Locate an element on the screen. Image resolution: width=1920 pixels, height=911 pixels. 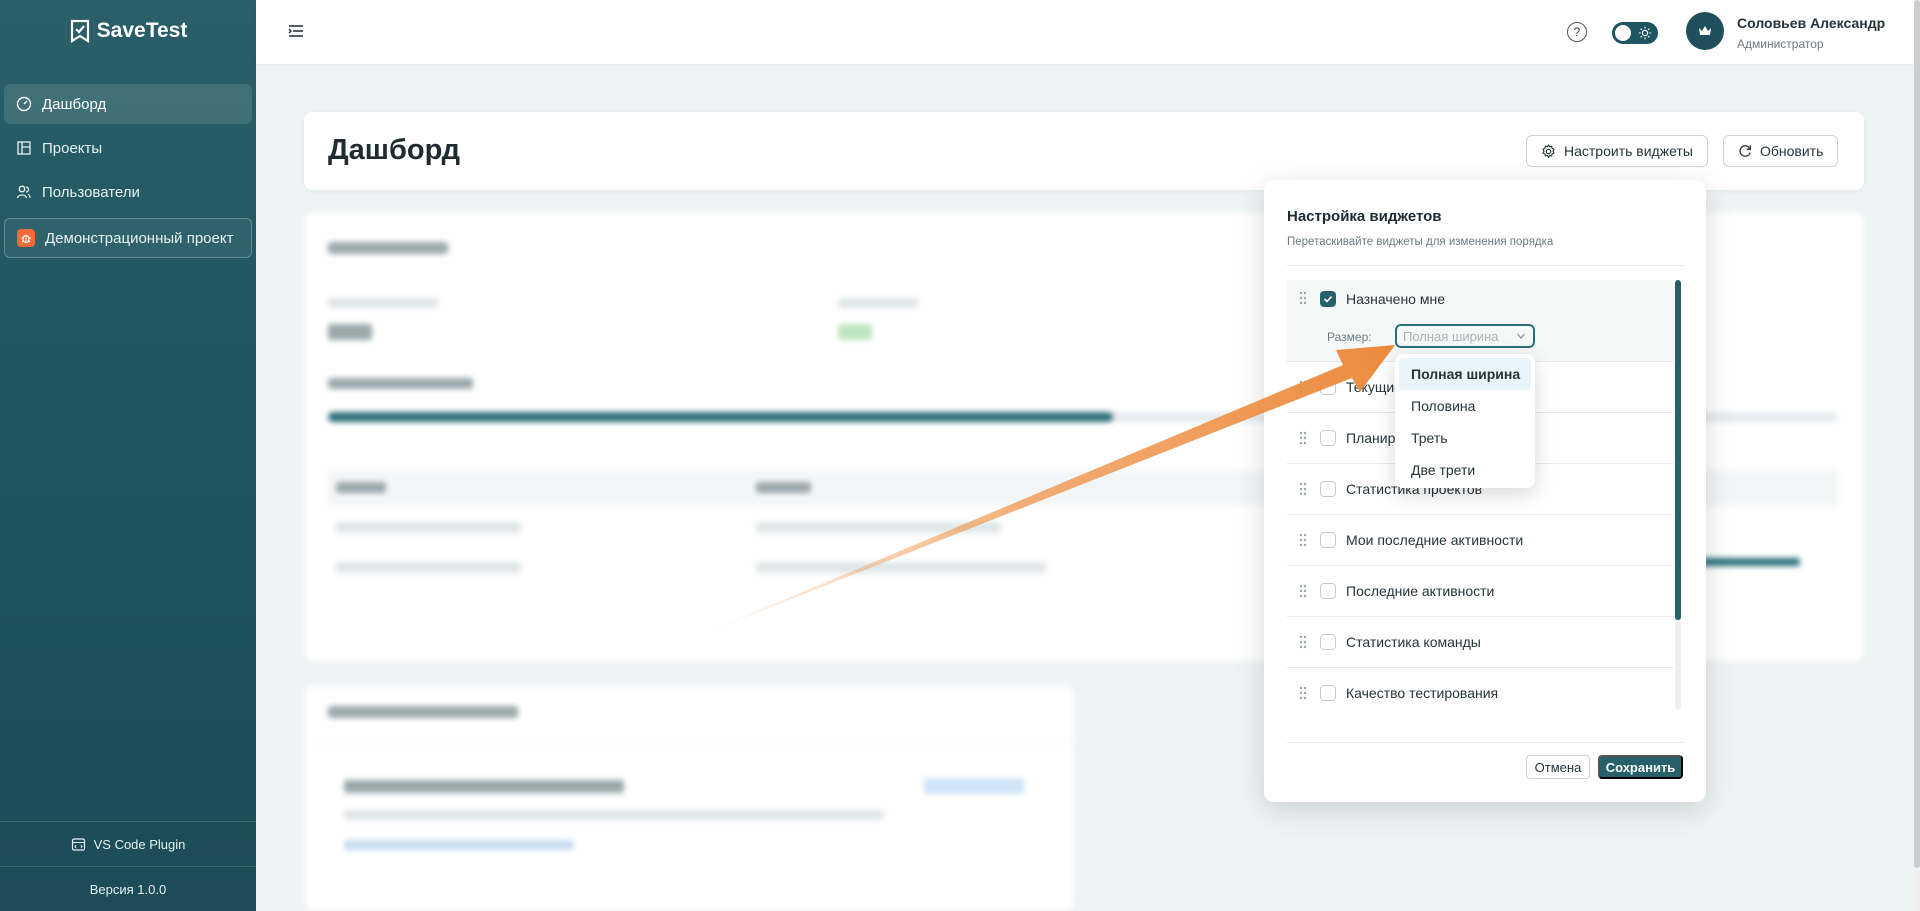
widget-label: Мои последние активности is located at coordinates (1435, 540).